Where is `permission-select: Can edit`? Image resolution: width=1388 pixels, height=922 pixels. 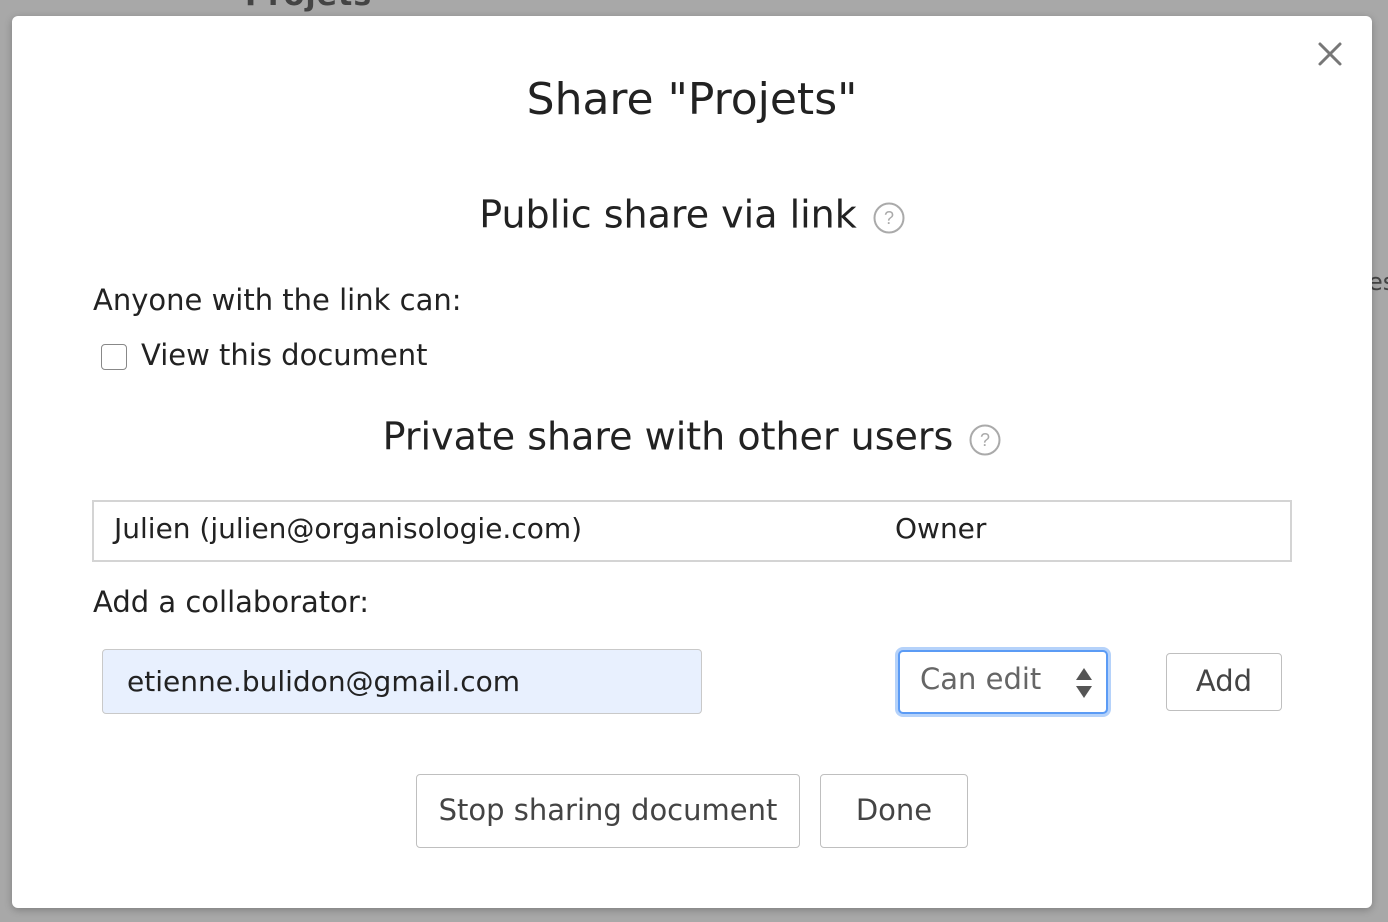
permission-select: Can edit is located at coordinates (1003, 682).